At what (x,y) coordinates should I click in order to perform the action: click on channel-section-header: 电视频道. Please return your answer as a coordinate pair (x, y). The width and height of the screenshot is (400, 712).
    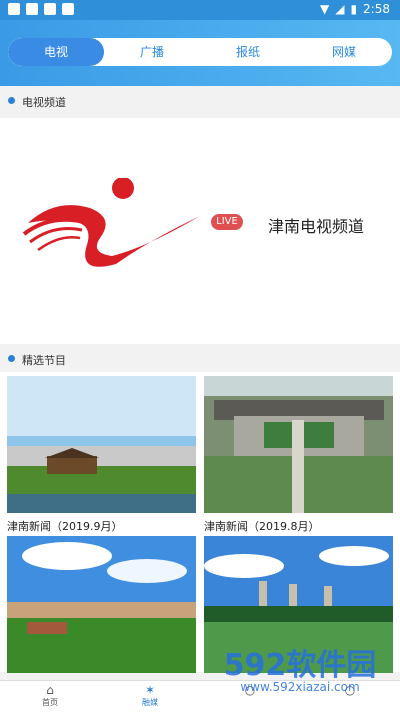
    Looking at the image, I should click on (200, 101).